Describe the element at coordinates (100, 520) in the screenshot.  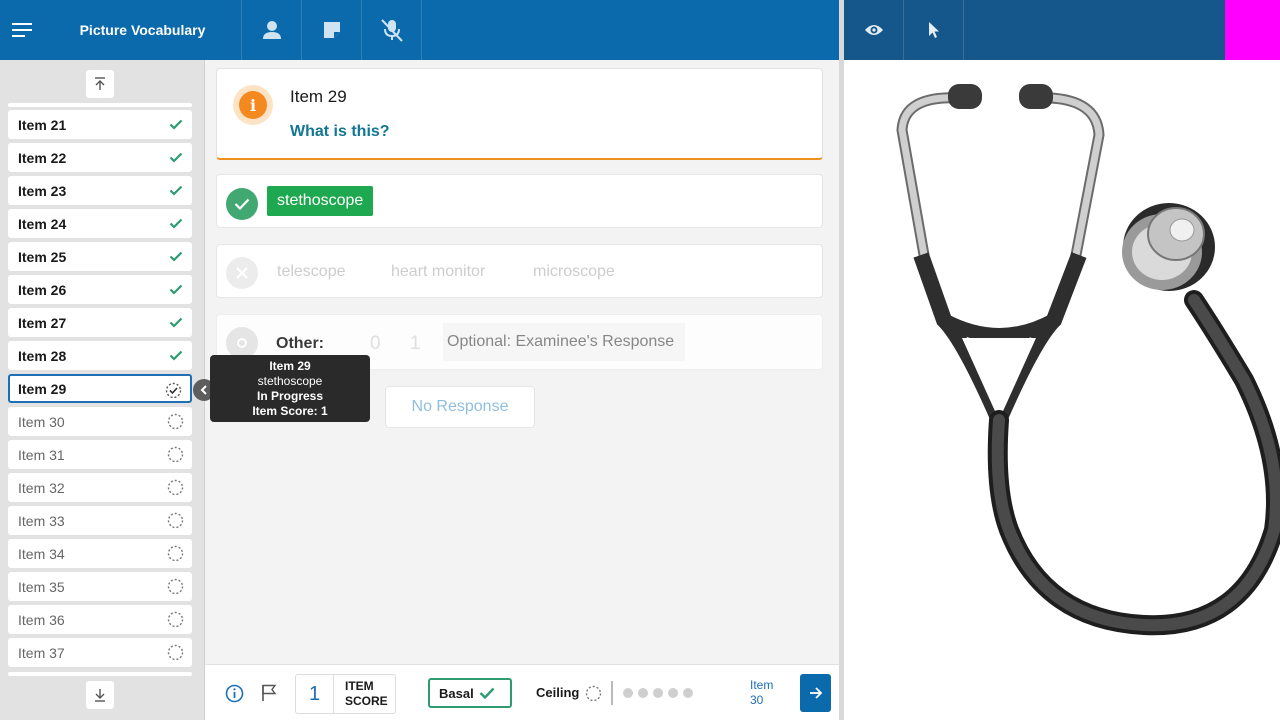
I see `sidebar-item: Item 33` at that location.